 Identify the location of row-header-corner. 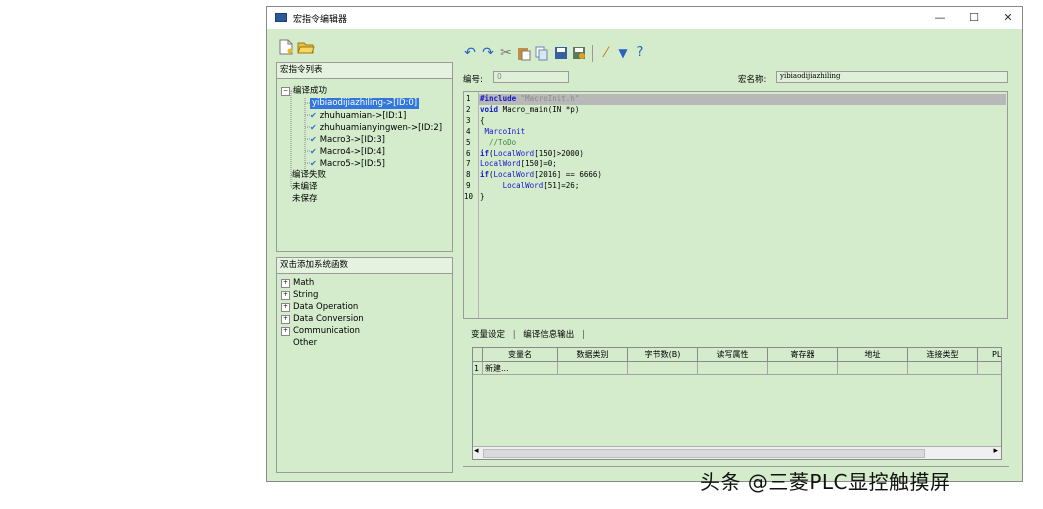
(478, 355).